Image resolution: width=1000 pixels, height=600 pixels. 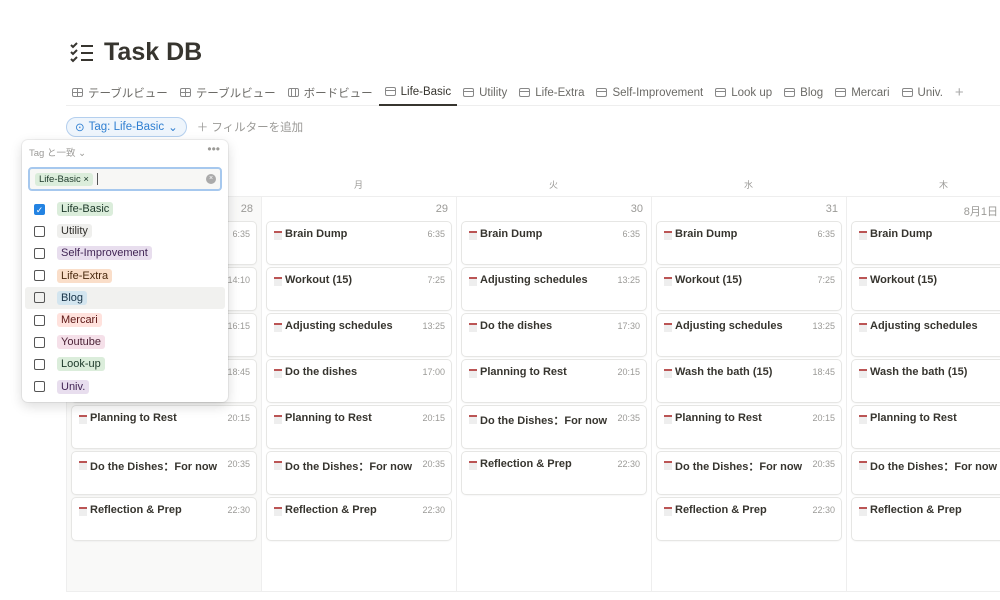 What do you see at coordinates (359, 381) in the screenshot?
I see `event-card: Do the dishes 17:00` at bounding box center [359, 381].